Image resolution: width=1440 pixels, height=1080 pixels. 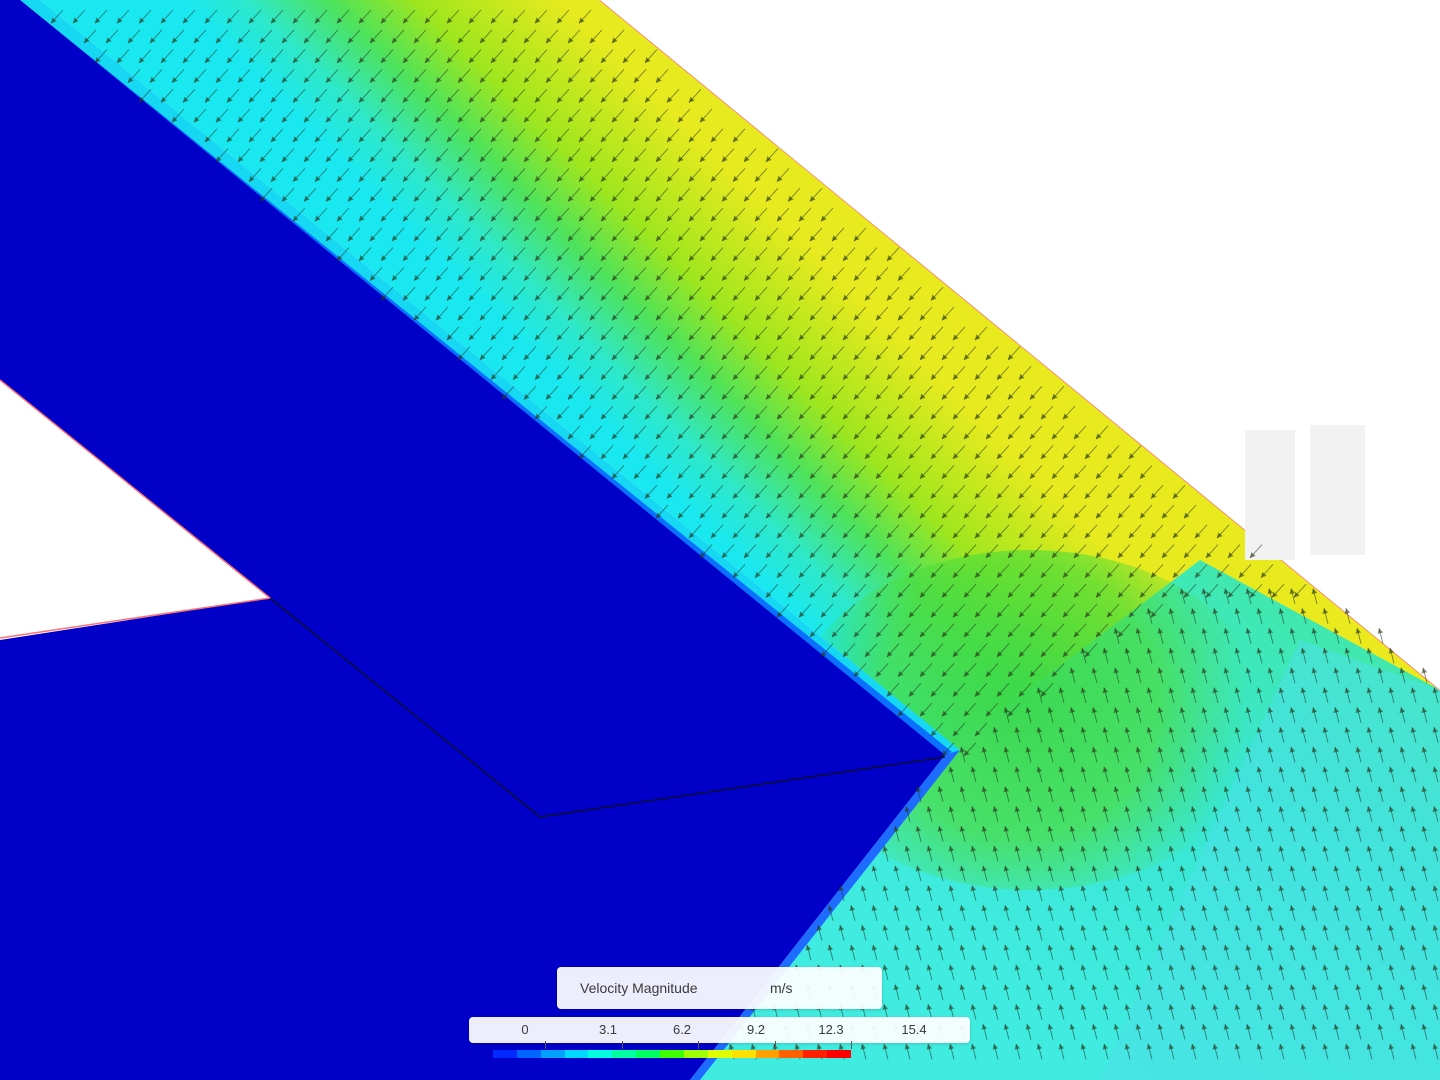 I want to click on legend-title-panel: Velocity Magnitude m/s, so click(x=719, y=988).